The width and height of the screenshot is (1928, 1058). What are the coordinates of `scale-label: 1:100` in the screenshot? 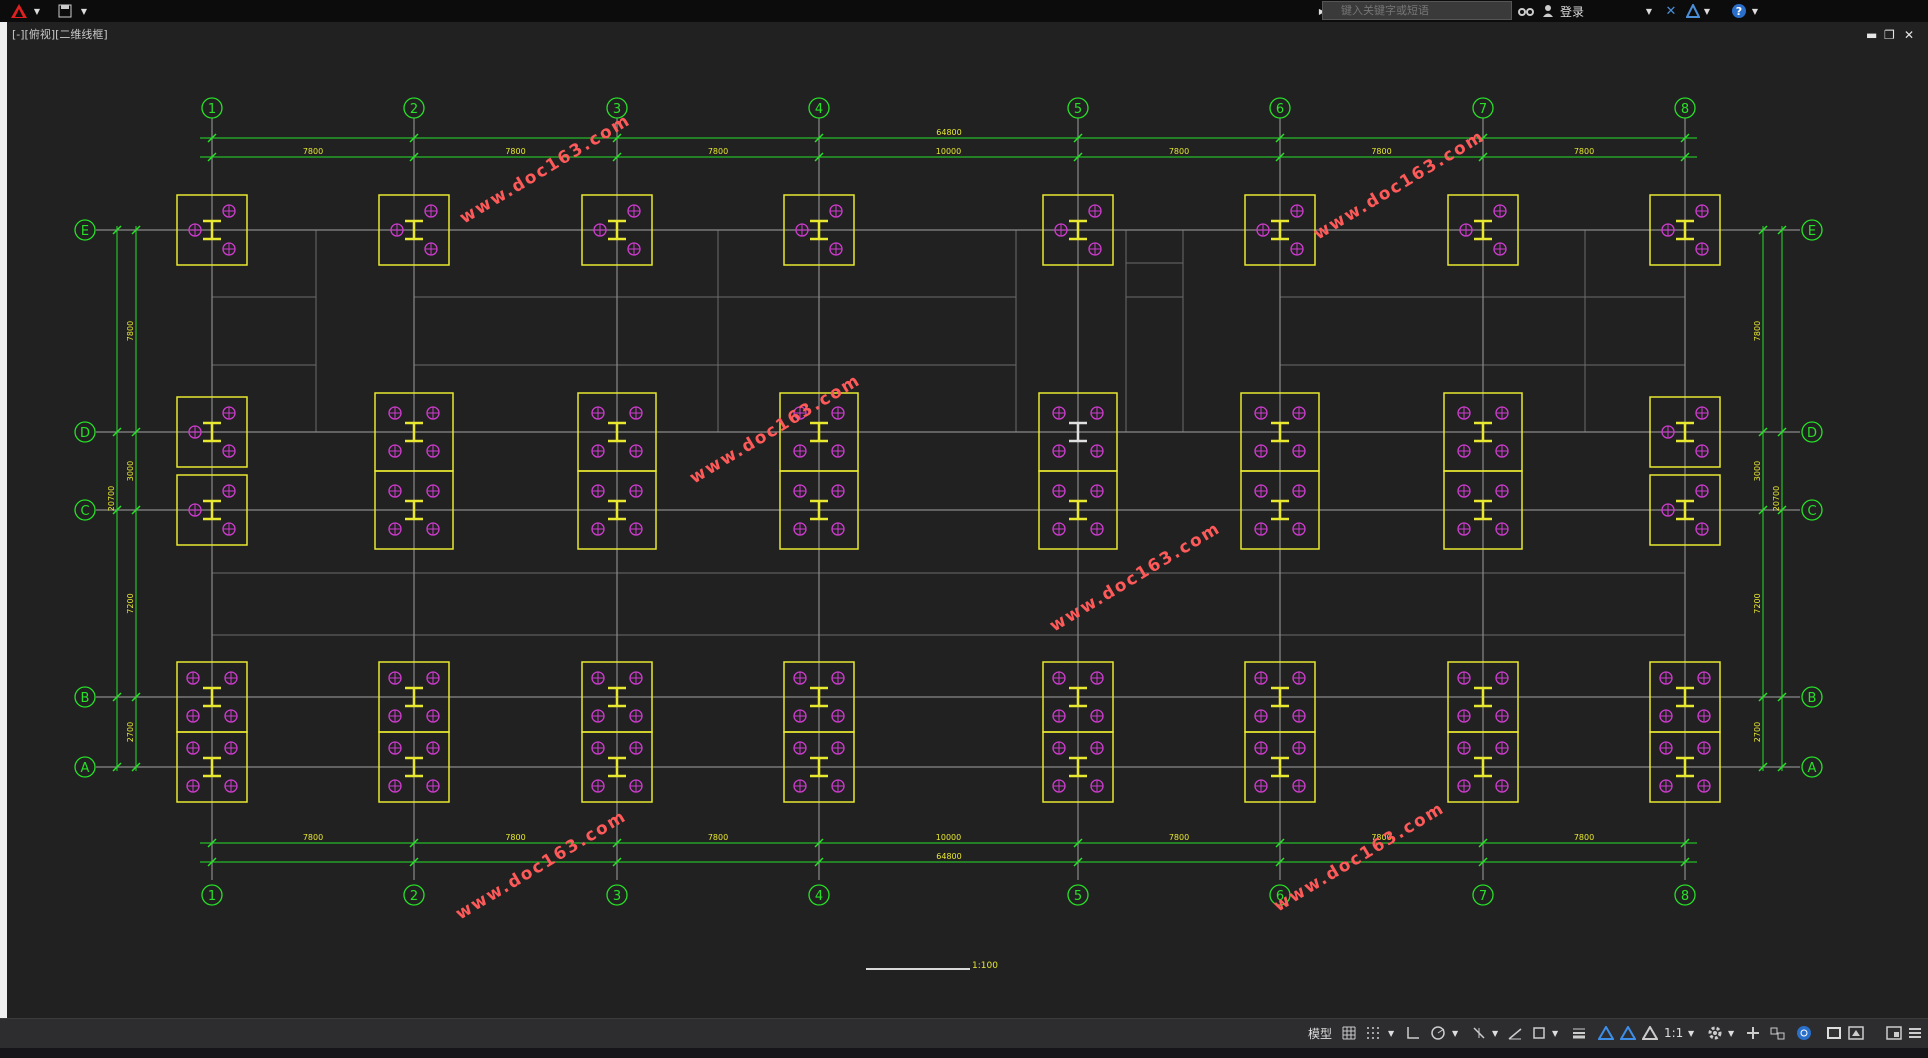 It's located at (985, 966).